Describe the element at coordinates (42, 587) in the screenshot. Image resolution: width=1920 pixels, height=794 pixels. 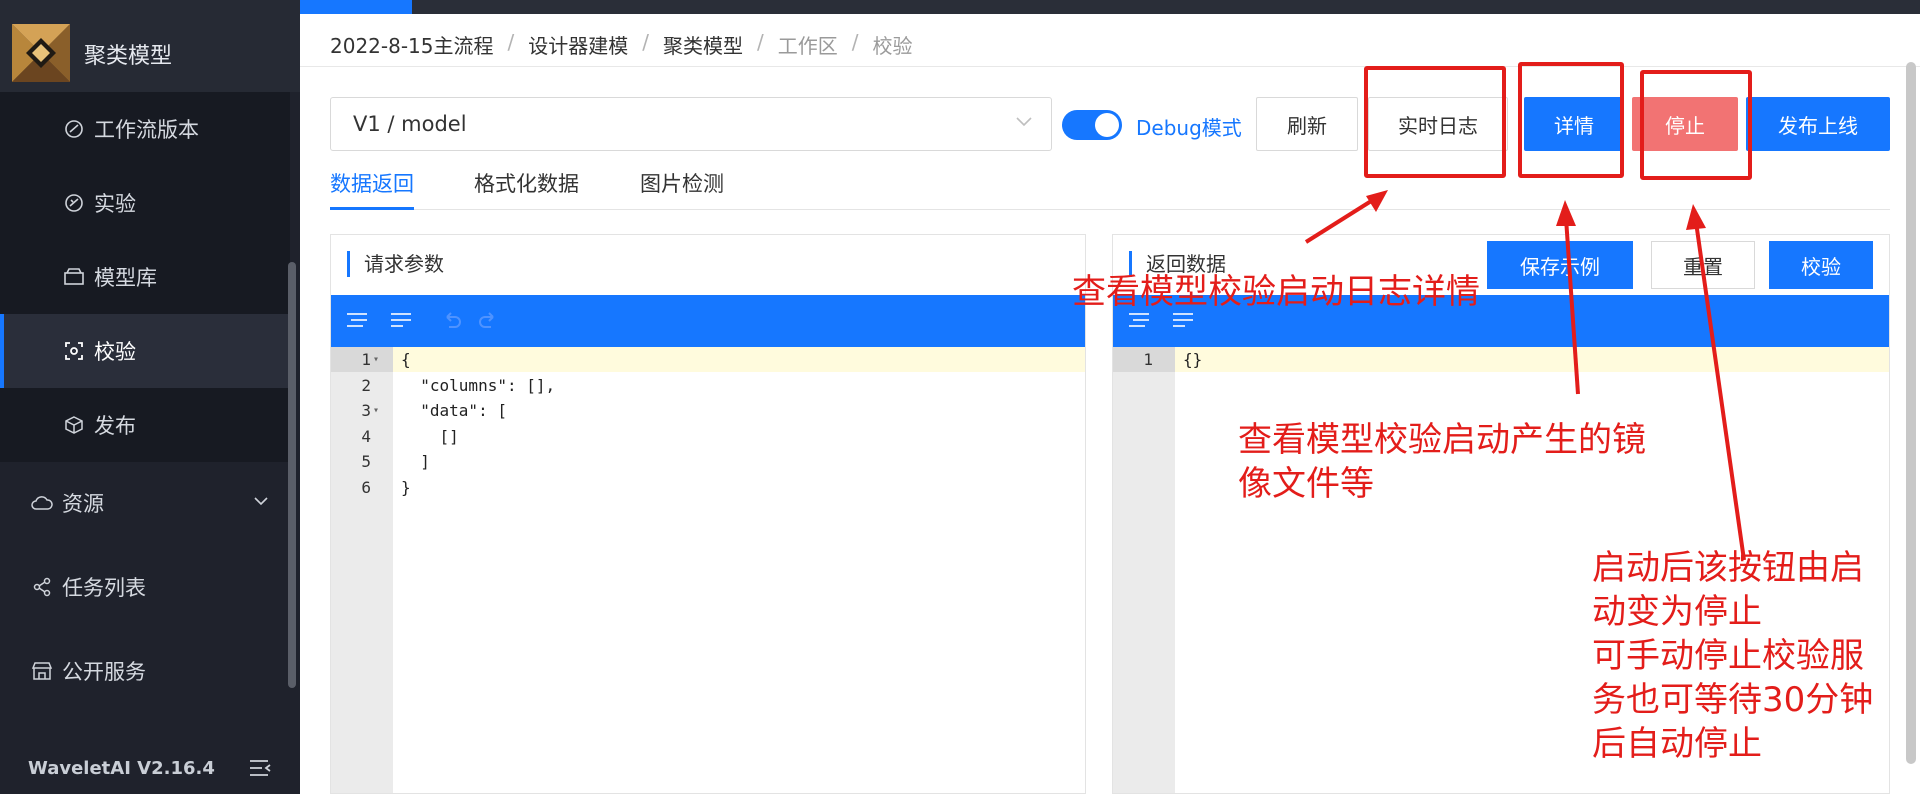
I see `share-icon` at that location.